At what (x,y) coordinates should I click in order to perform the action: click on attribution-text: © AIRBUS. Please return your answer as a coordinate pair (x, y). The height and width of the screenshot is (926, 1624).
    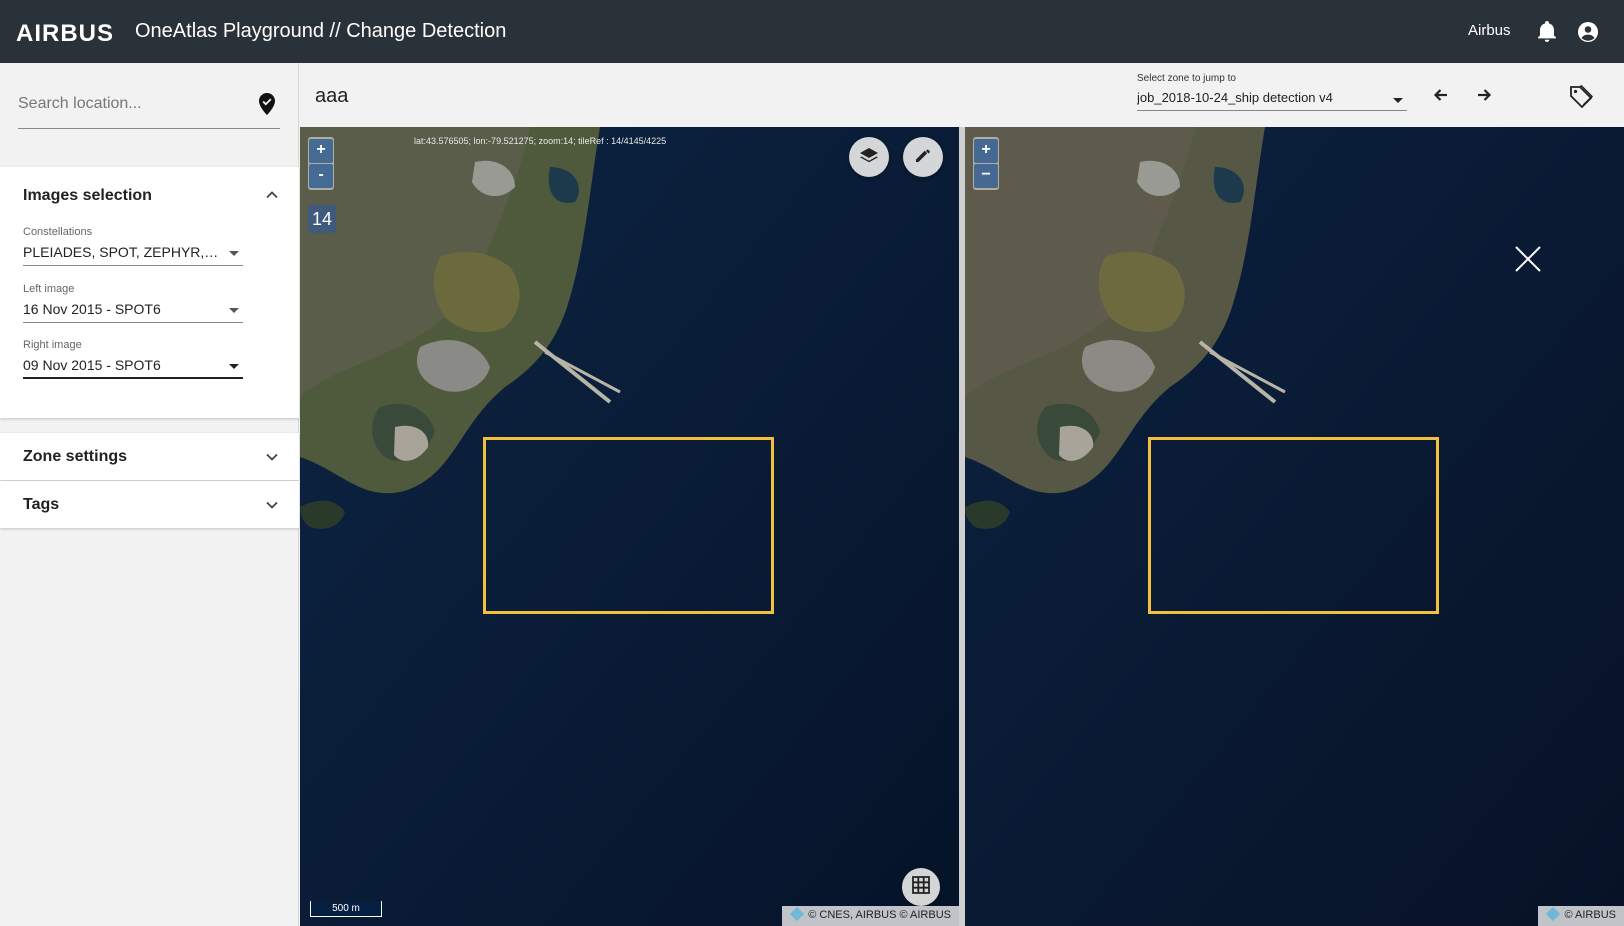
    Looking at the image, I should click on (1590, 915).